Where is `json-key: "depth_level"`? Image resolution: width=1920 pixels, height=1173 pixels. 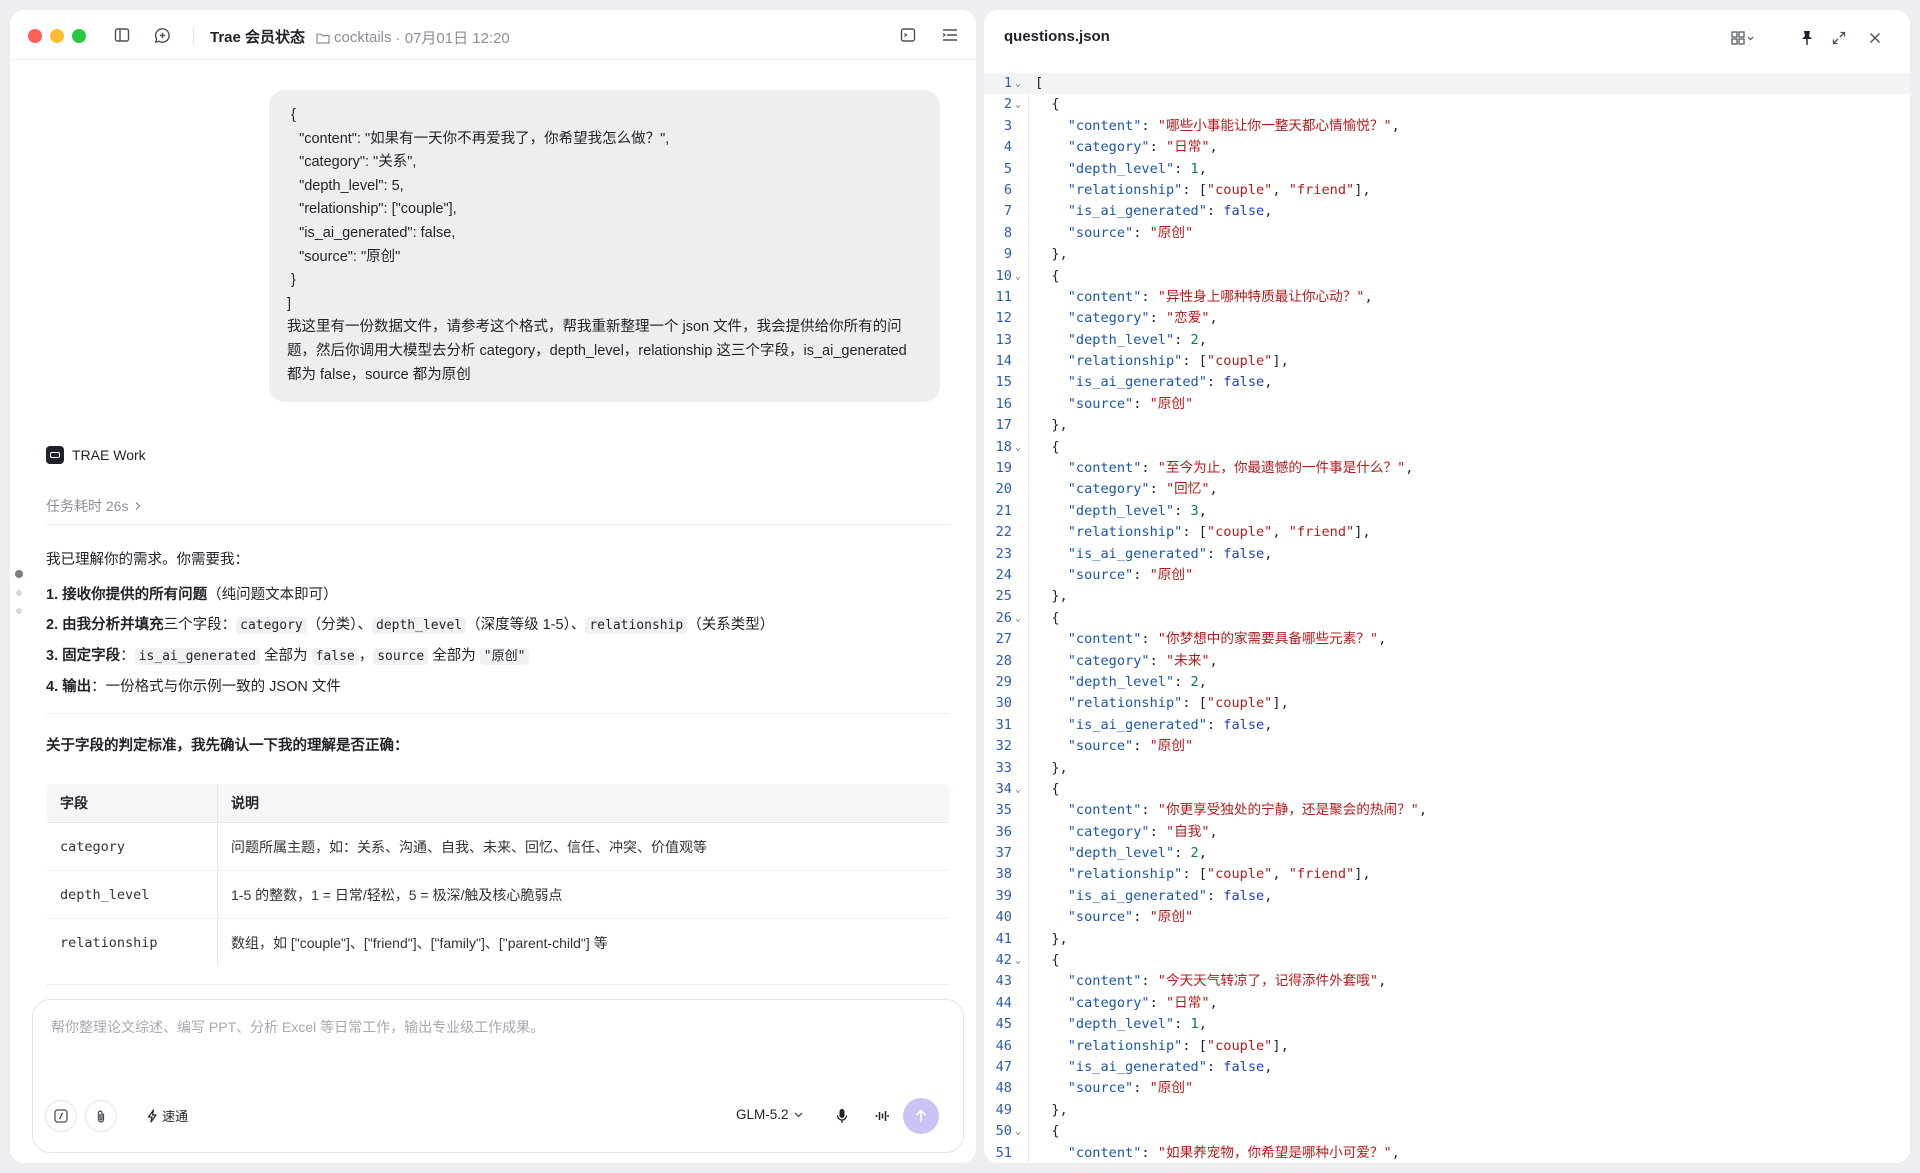 json-key: "depth_level" is located at coordinates (1121, 853).